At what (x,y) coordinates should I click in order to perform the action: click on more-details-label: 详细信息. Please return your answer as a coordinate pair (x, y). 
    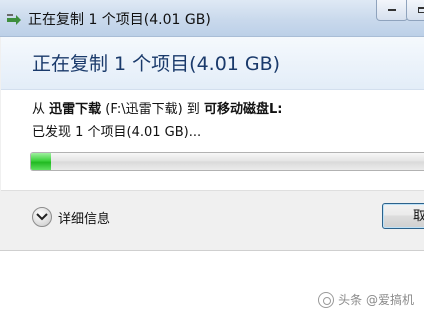
    Looking at the image, I should click on (84, 219).